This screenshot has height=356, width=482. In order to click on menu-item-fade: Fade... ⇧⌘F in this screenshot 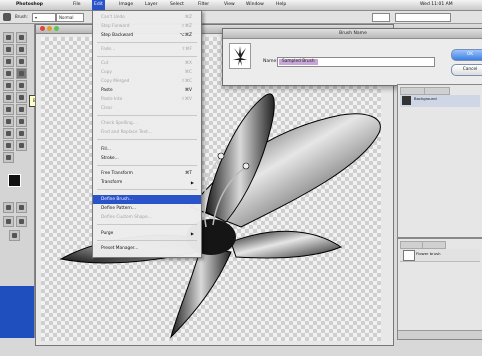, I will do `click(147, 49)`.